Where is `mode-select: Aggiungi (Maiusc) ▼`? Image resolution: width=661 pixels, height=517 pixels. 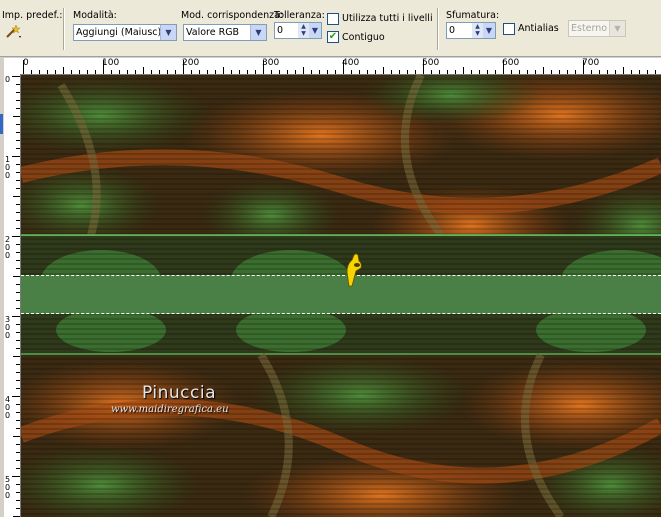 mode-select: Aggiungi (Maiusc) ▼ is located at coordinates (125, 32).